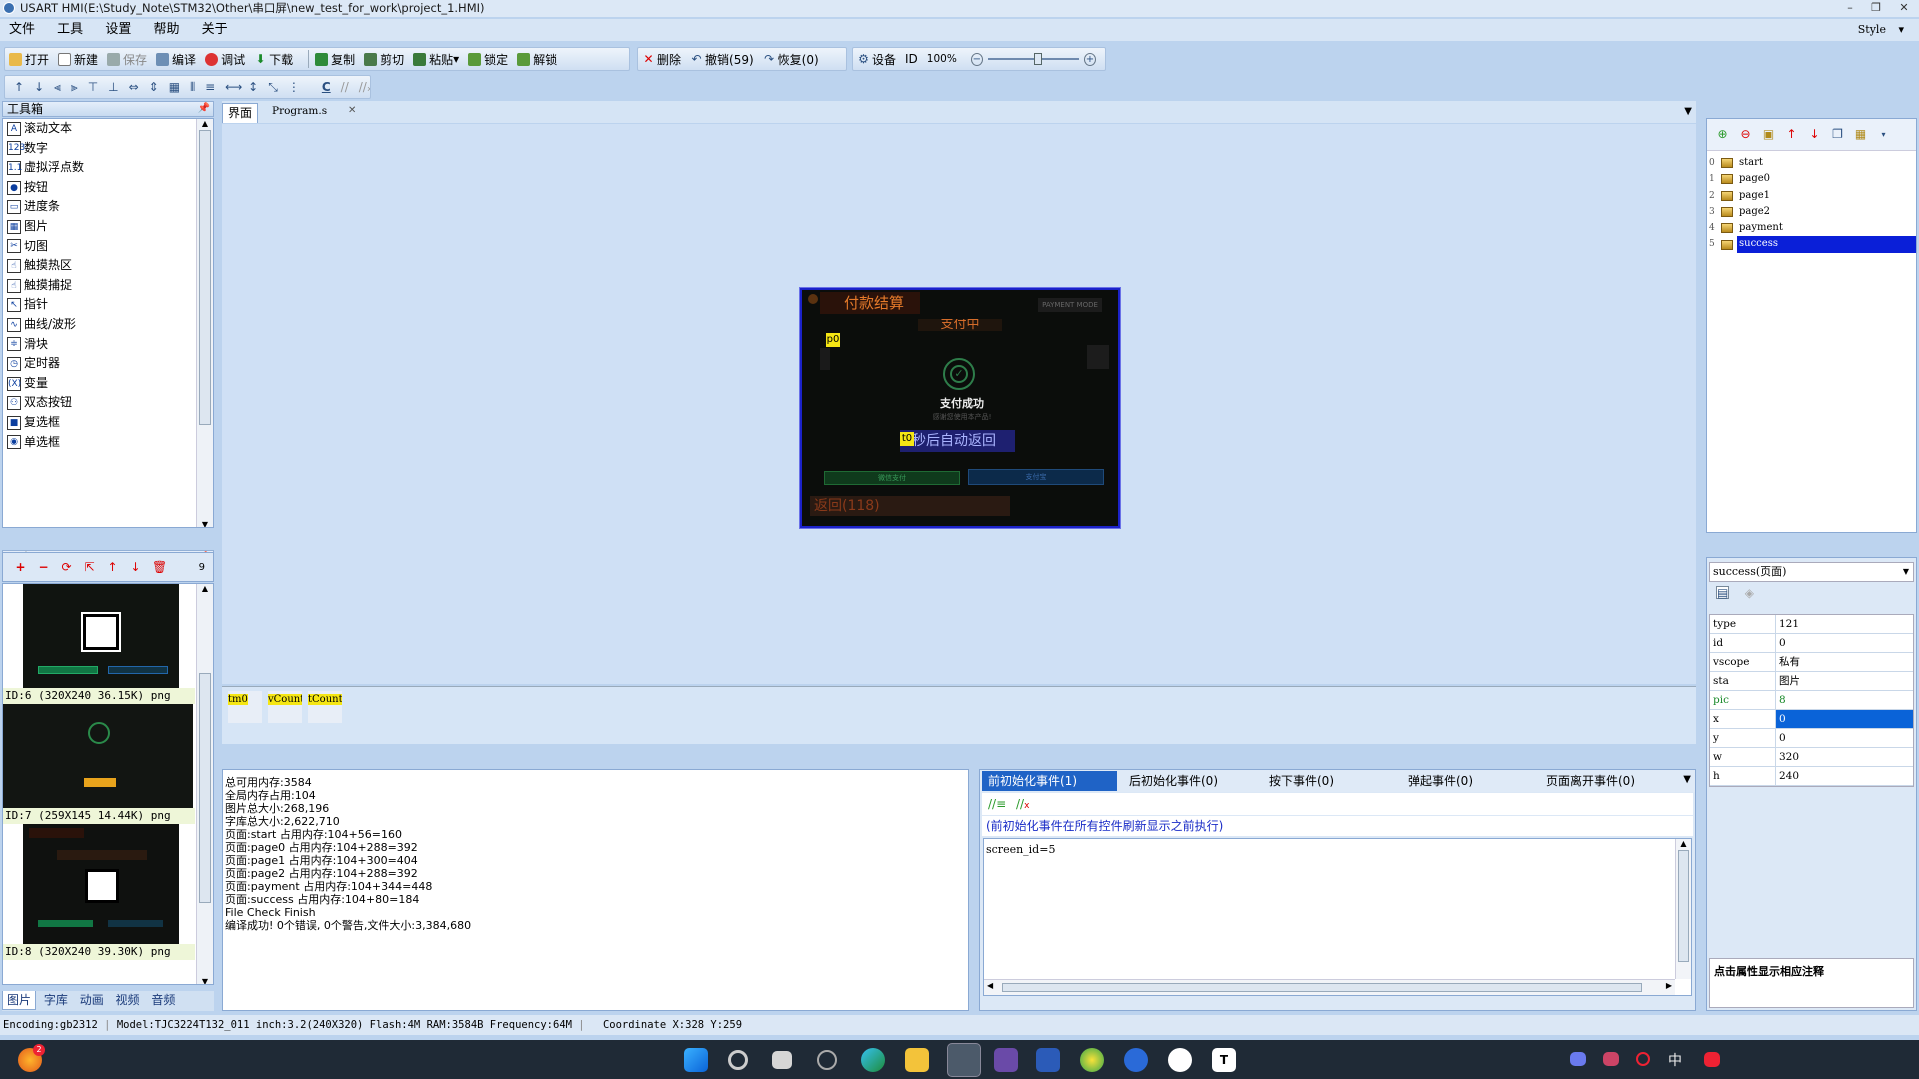  Describe the element at coordinates (345, 87) in the screenshot. I see `comment-icon: //` at that location.